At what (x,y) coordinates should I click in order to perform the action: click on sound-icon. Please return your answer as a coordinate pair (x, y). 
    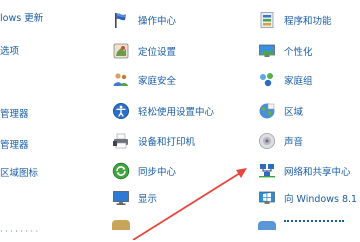
    Looking at the image, I should click on (267, 141).